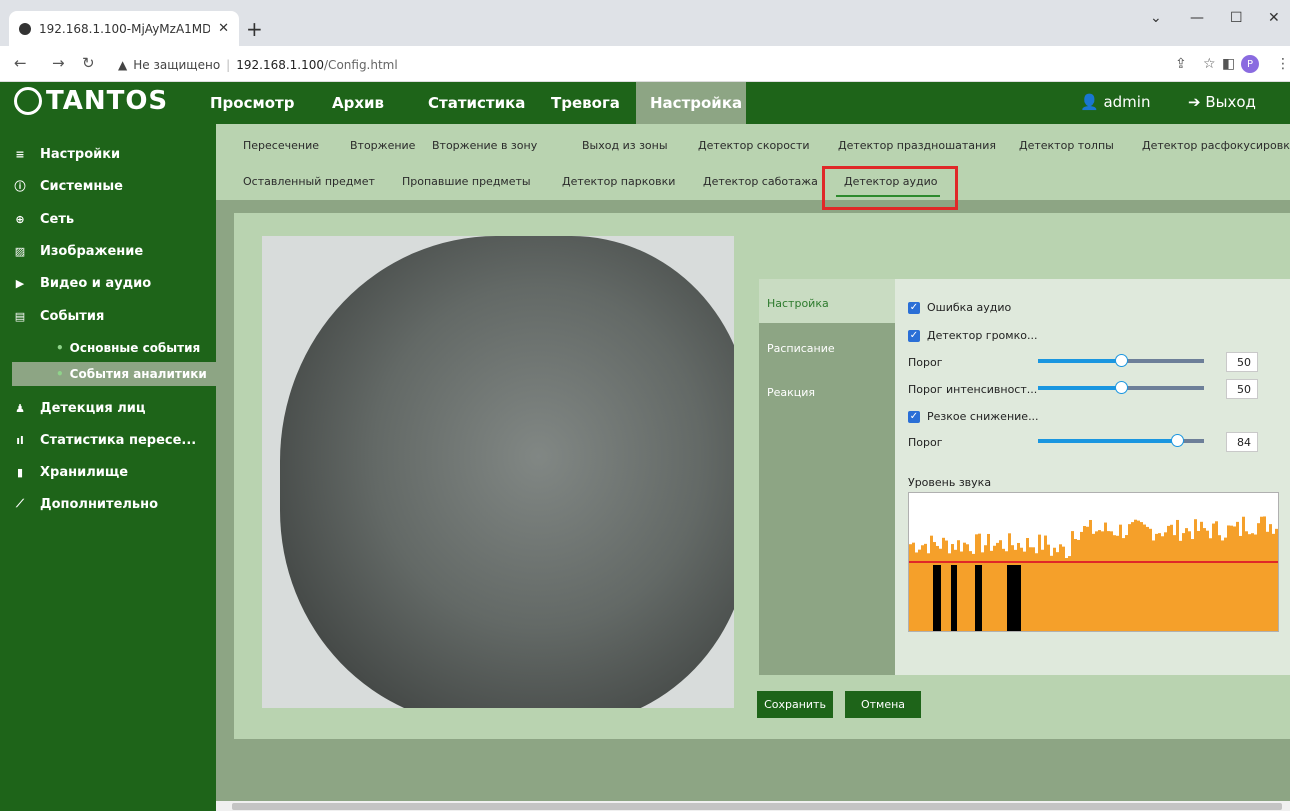  Describe the element at coordinates (1250, 64) in the screenshot. I see `profile-avatar: P` at that location.